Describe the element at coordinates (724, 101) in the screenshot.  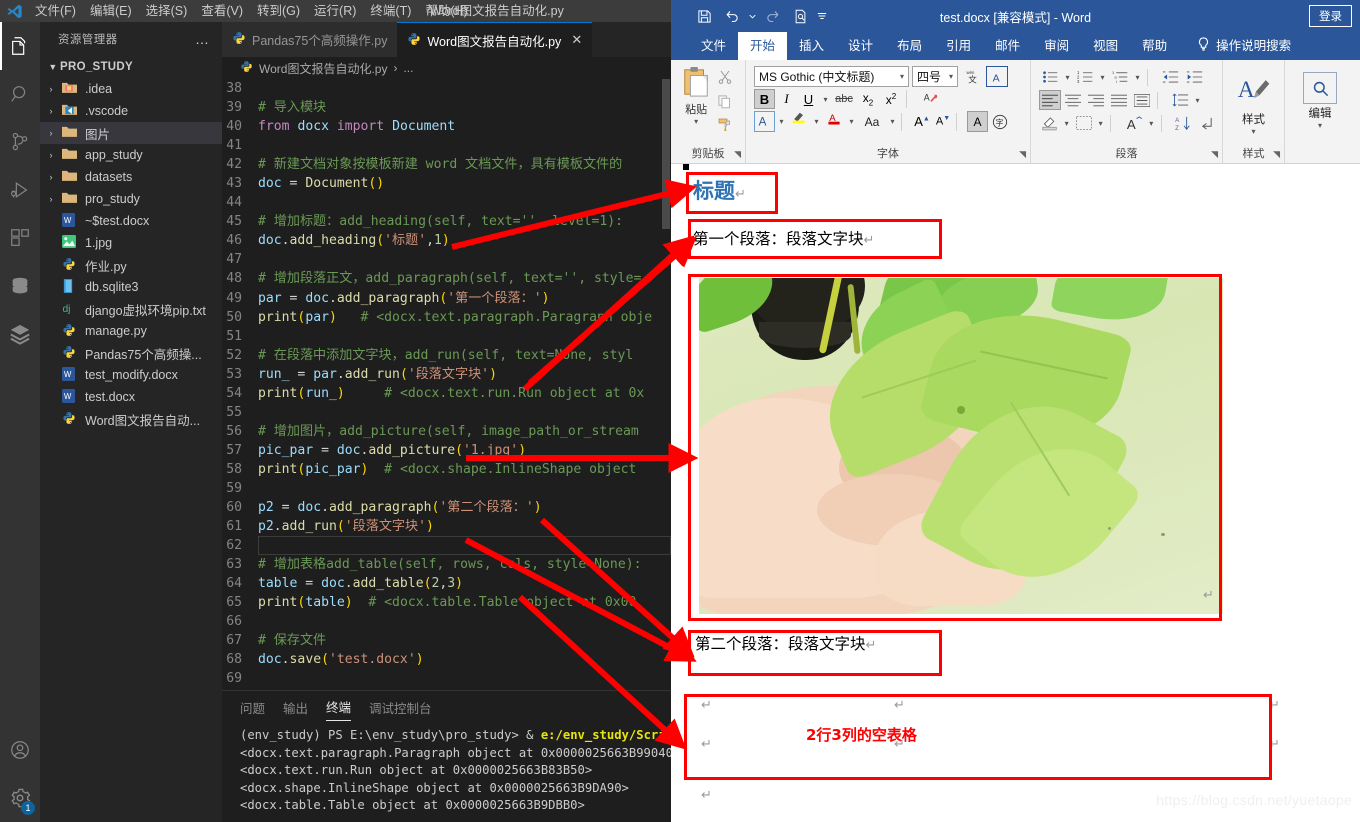
I see `copy-icon` at that location.